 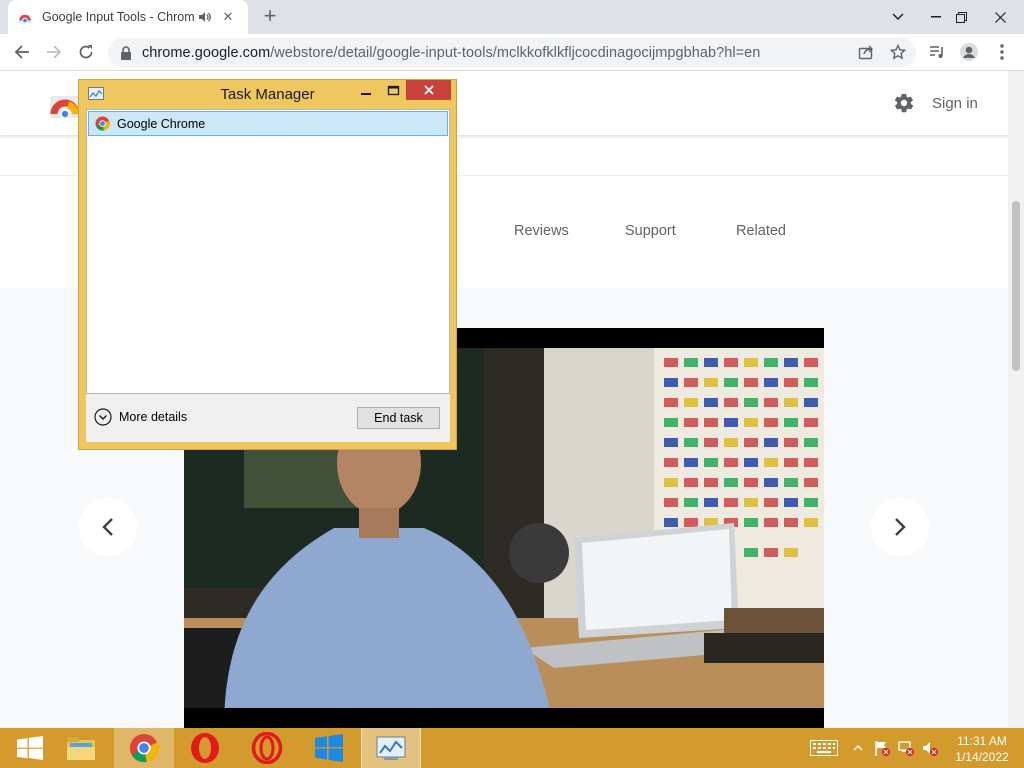 I want to click on chrome-web-store-icon, so click(x=25, y=19).